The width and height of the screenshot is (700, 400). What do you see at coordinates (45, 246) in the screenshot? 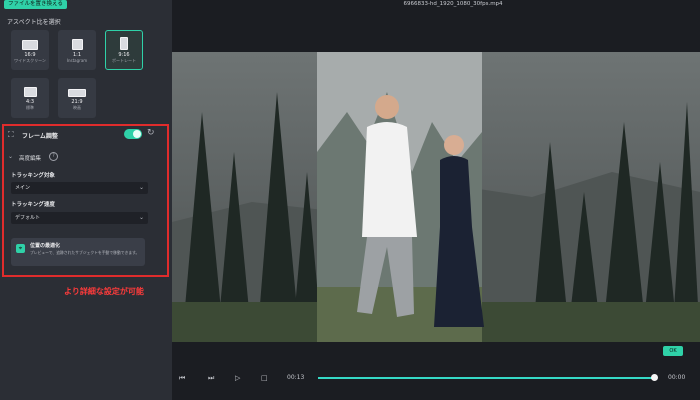
I see `notice-title: 位置の最適化` at bounding box center [45, 246].